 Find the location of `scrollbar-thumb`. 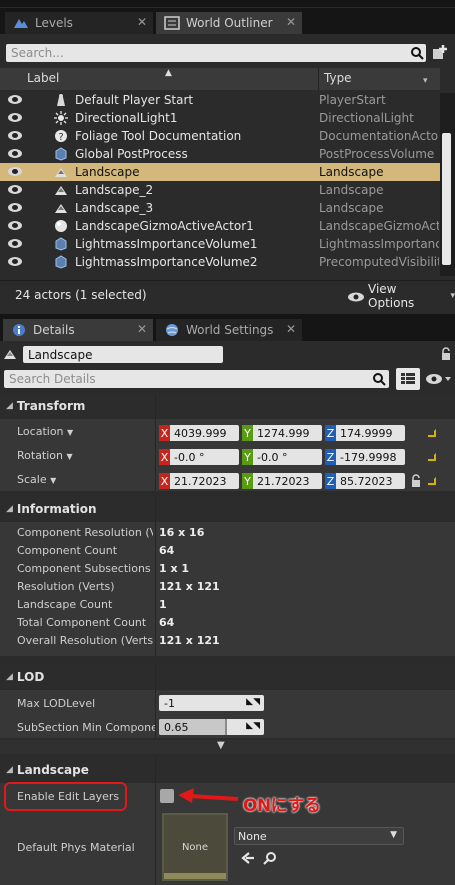

scrollbar-thumb is located at coordinates (446, 199).